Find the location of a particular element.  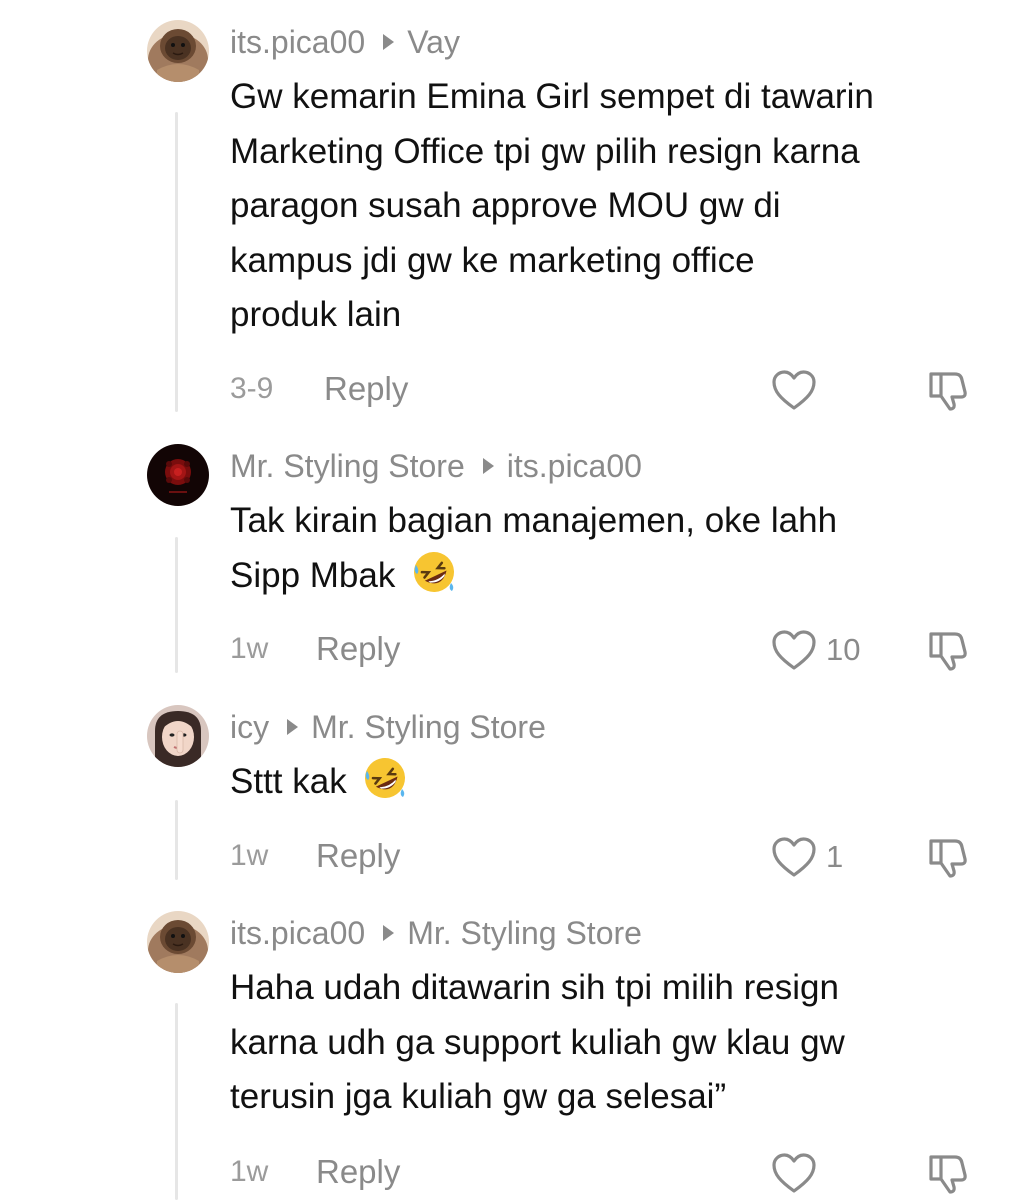

comment-header: its.pica00 Vay is located at coordinates (345, 42).